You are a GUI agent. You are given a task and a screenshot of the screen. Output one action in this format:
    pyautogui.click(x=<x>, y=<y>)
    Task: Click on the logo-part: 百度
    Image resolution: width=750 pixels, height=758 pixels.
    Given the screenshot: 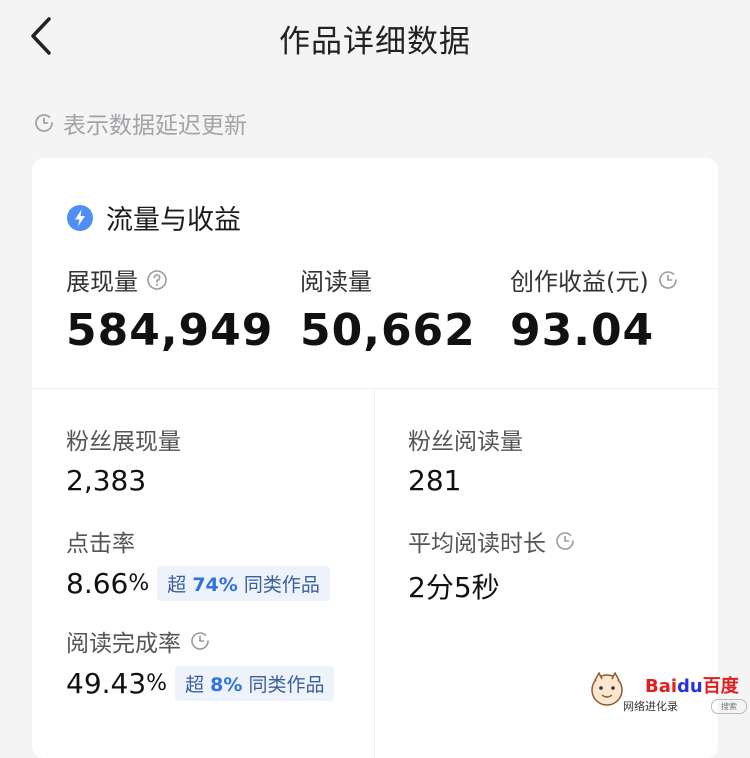 What is the action you would take?
    pyautogui.click(x=720, y=686)
    